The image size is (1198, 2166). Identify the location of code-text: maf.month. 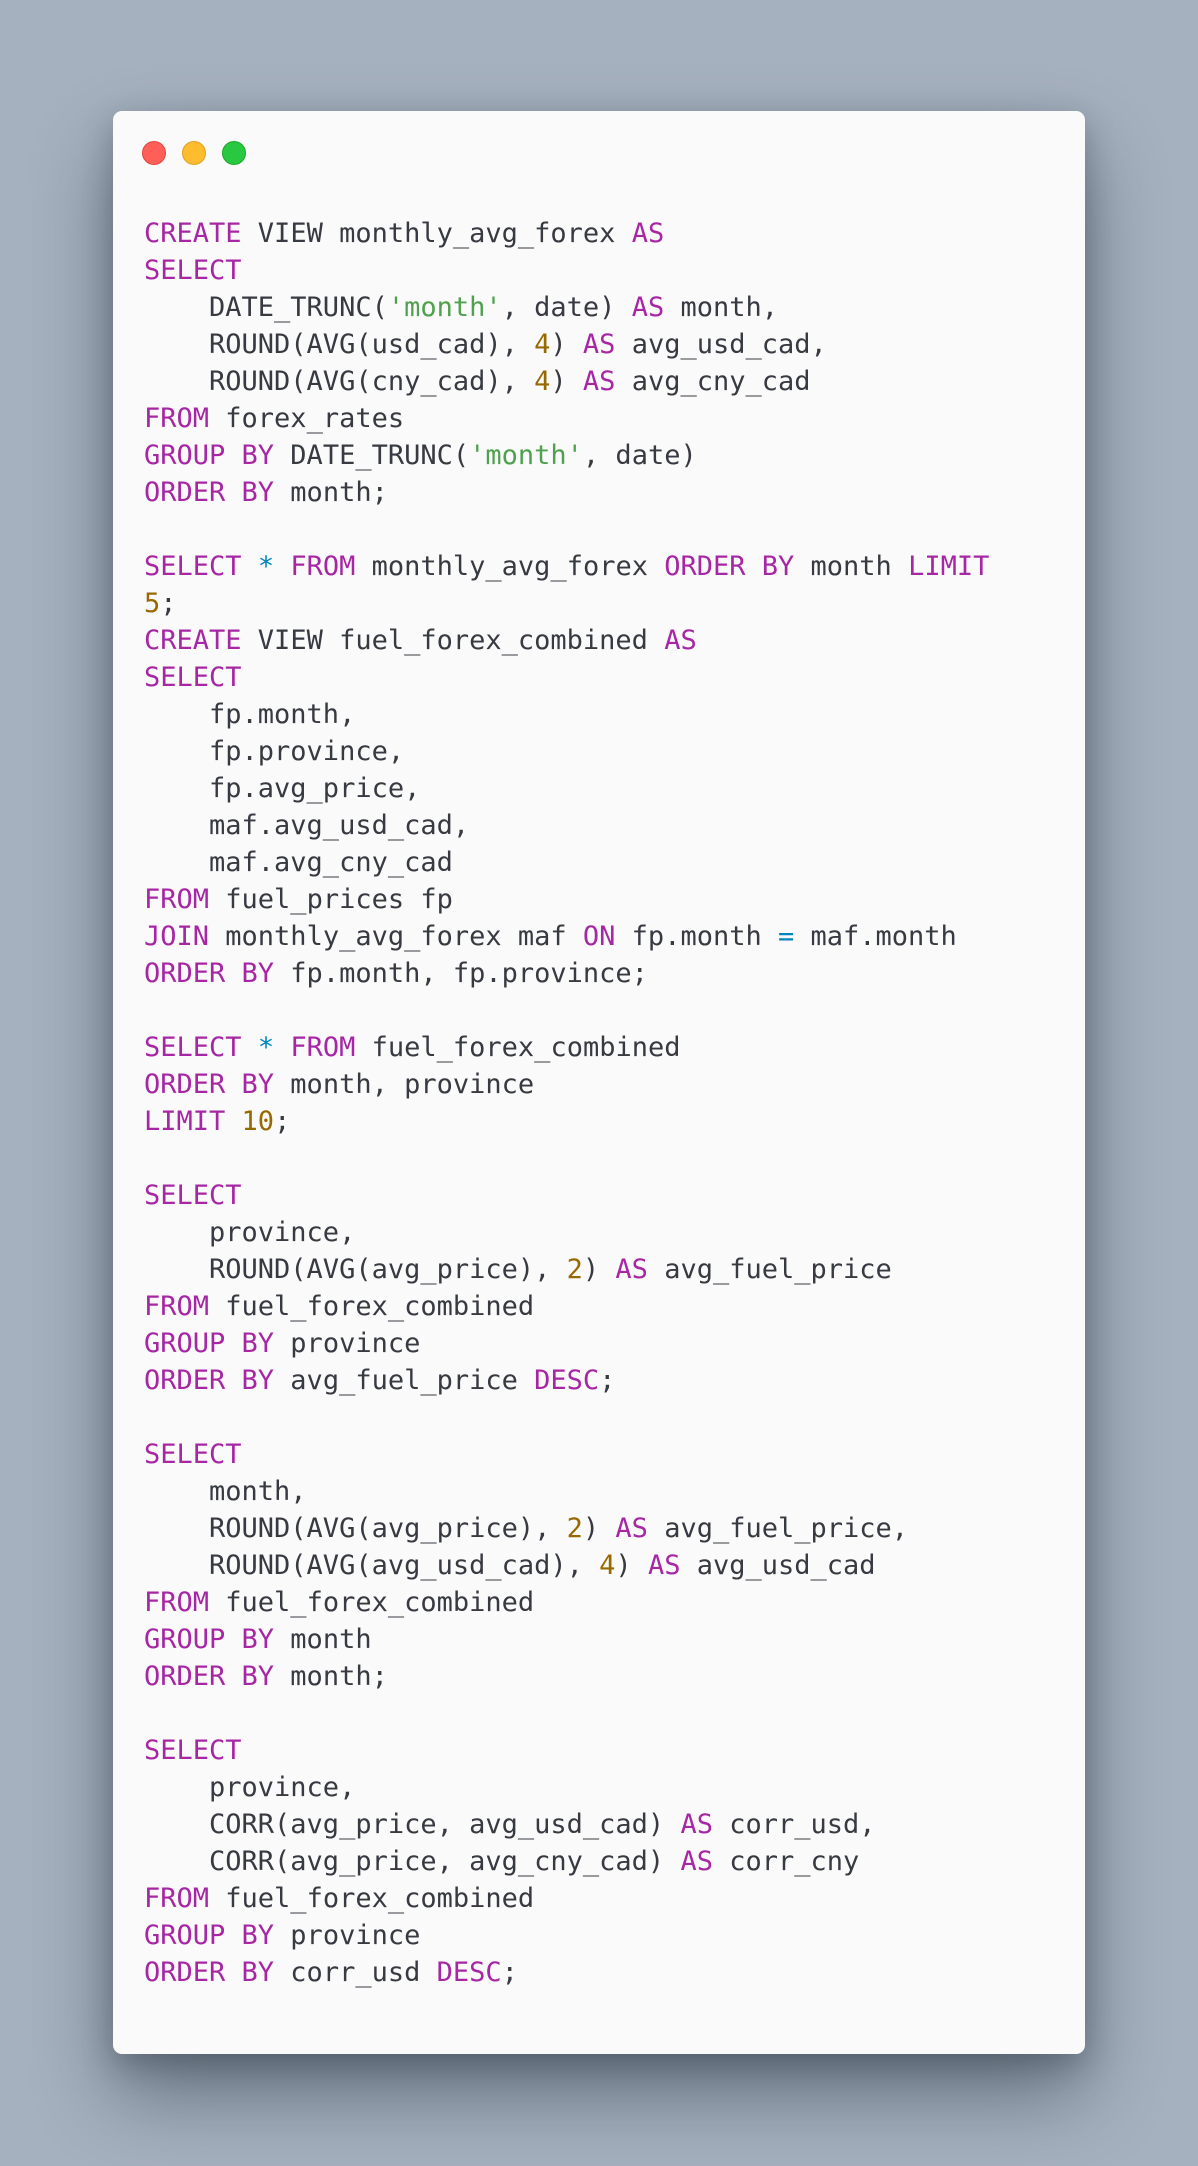
(875, 936).